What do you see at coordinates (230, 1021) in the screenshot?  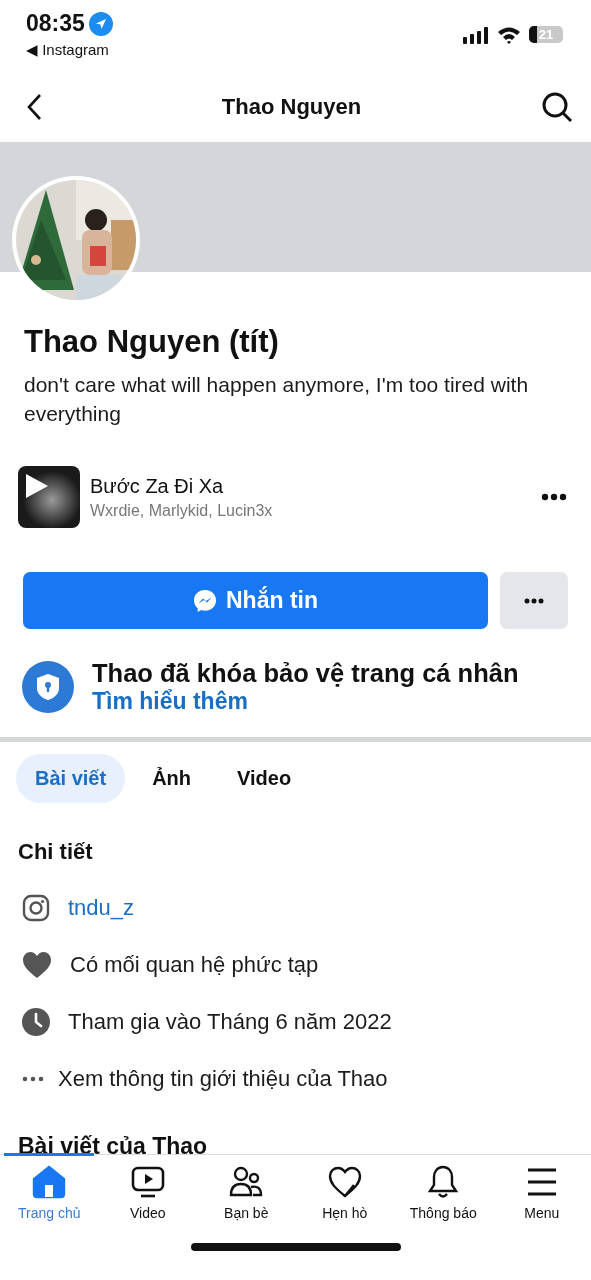 I see `detail-text: Tham gia vào Tháng 6 năm 2022` at bounding box center [230, 1021].